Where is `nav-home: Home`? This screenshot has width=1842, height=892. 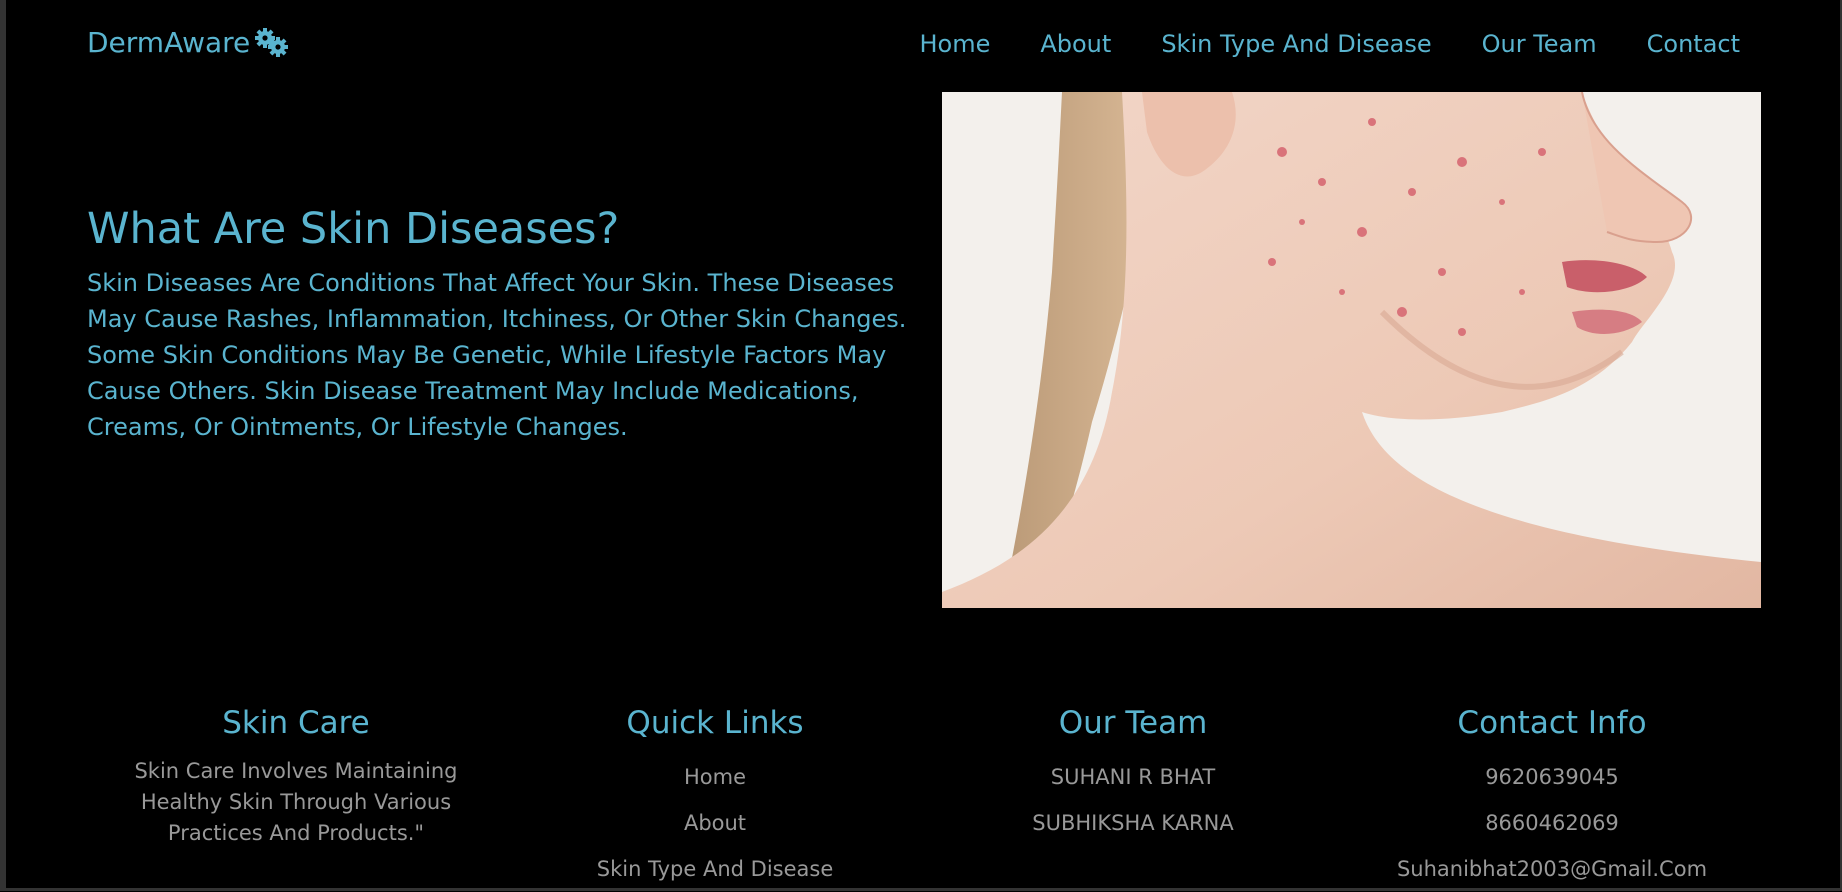
nav-home: Home is located at coordinates (954, 44).